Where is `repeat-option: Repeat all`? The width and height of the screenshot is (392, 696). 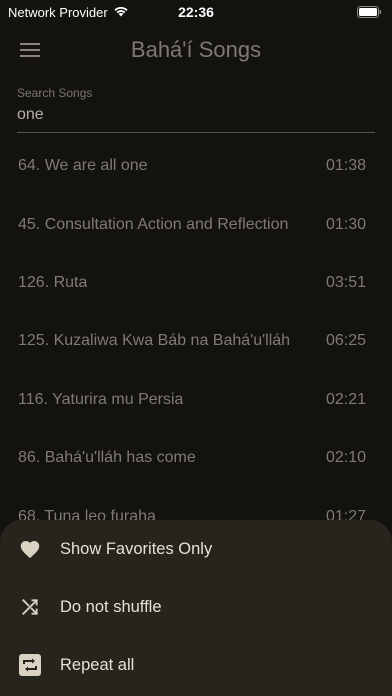 repeat-option: Repeat all is located at coordinates (196, 665).